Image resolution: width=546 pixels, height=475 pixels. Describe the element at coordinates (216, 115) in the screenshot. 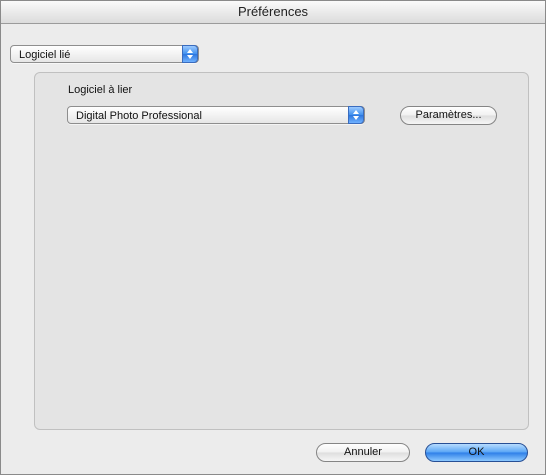

I see `linked-app-popup: Digital Photo Professional` at that location.